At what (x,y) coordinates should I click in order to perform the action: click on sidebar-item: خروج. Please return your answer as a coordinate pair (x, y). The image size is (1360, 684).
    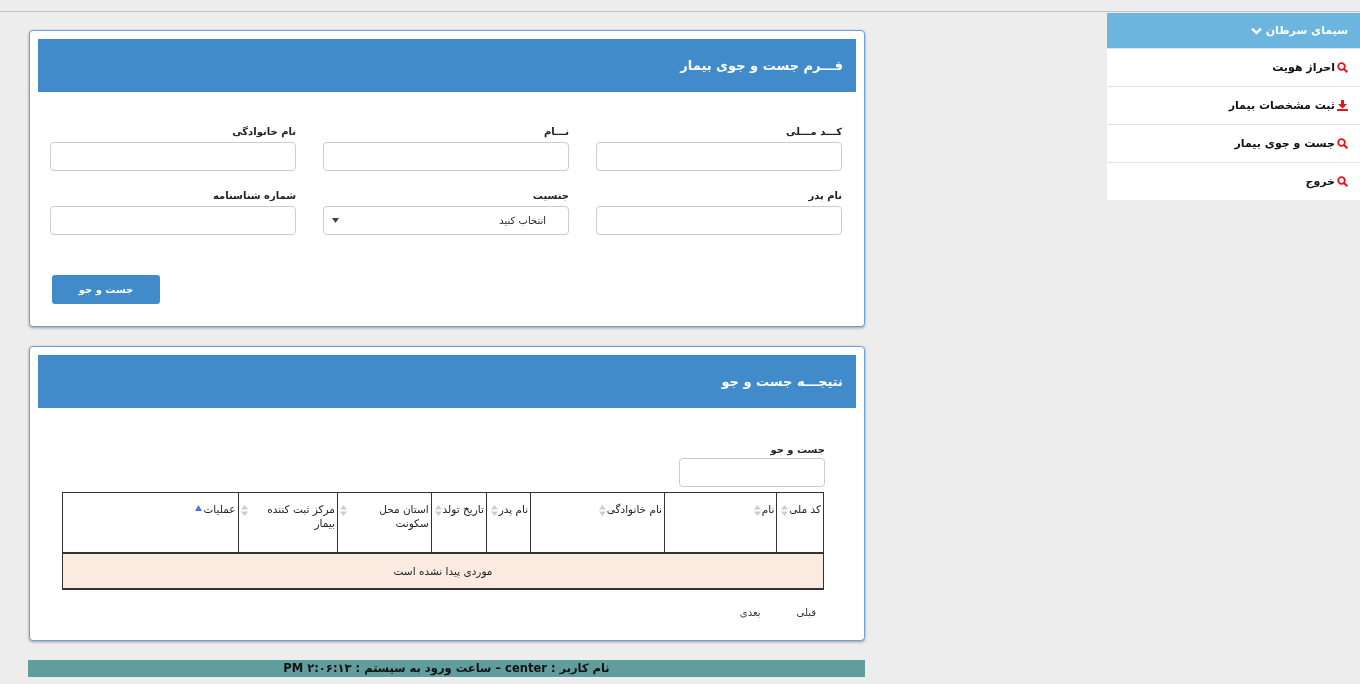
    Looking at the image, I should click on (1233, 181).